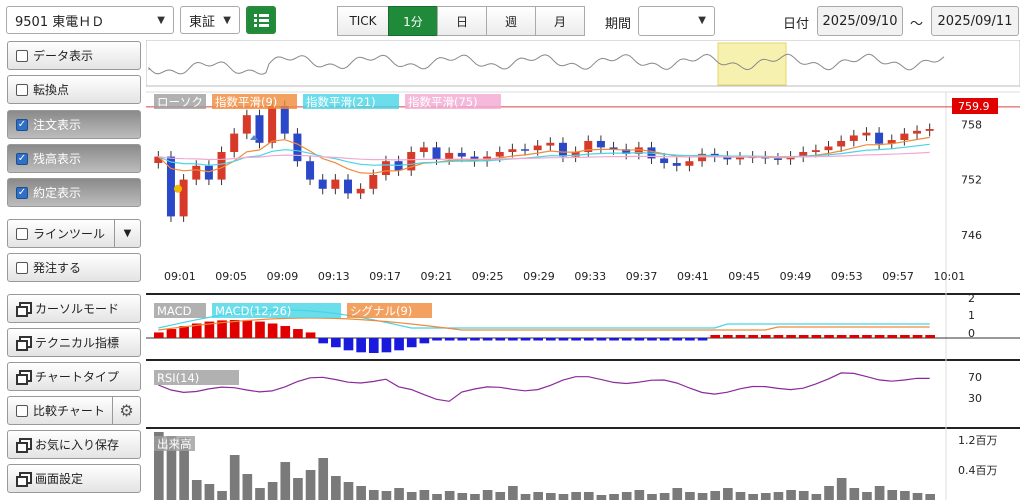 The height and width of the screenshot is (503, 1024). Describe the element at coordinates (847, 276) in the screenshot. I see `x-tick-label: 09:53` at that location.